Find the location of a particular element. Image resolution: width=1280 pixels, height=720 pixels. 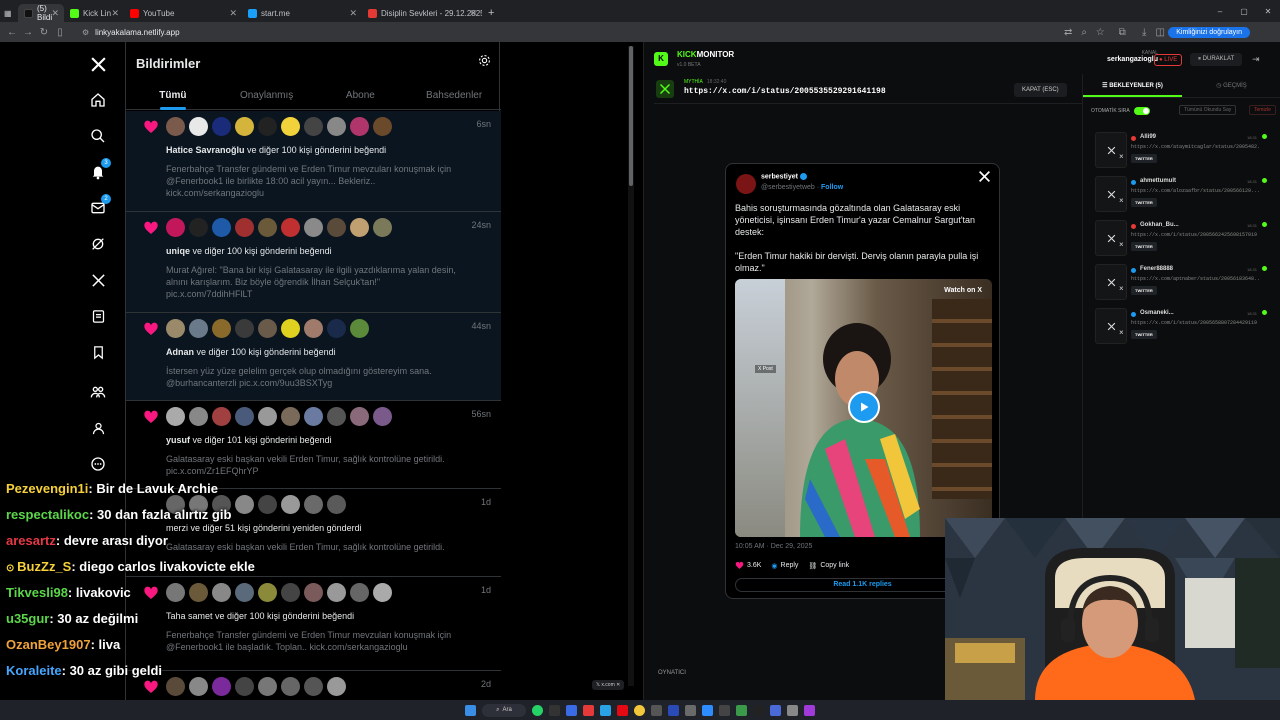

whatsapp-icon is located at coordinates (537, 710).